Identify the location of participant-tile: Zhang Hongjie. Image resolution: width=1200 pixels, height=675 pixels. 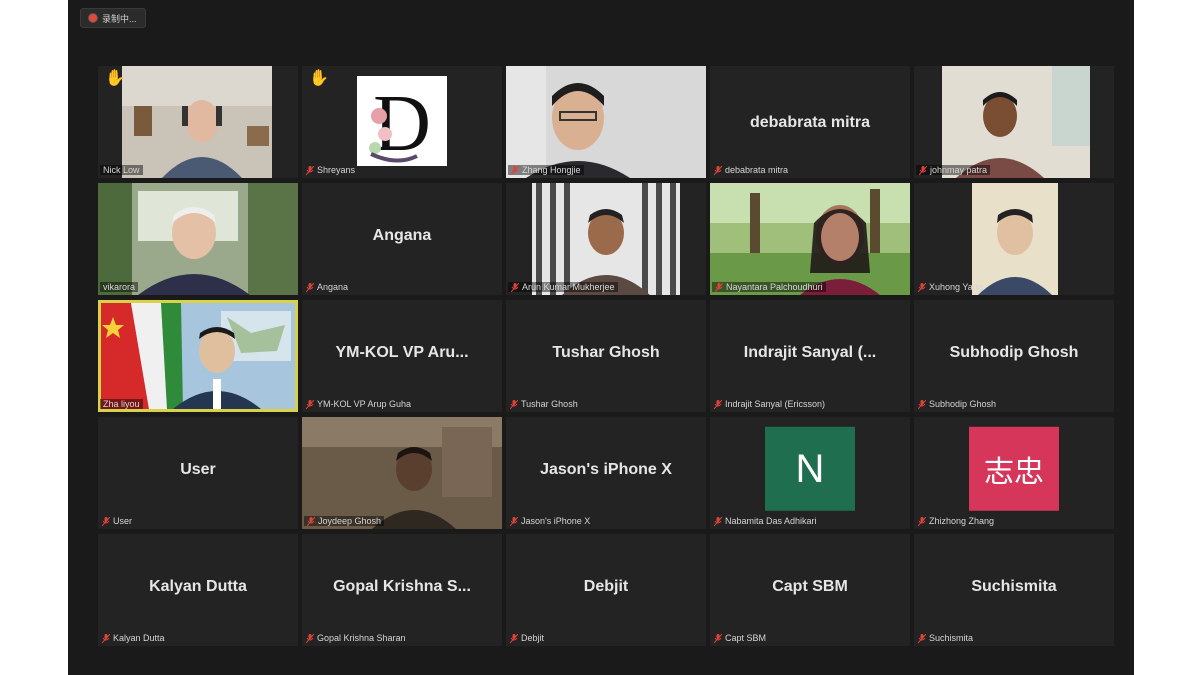
(606, 122).